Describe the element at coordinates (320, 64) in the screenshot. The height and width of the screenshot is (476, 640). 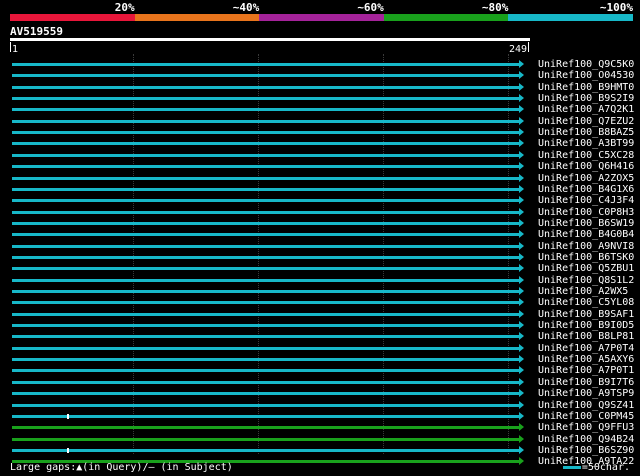
I see `hit-row: UniRef100_Q9C5K0` at that location.